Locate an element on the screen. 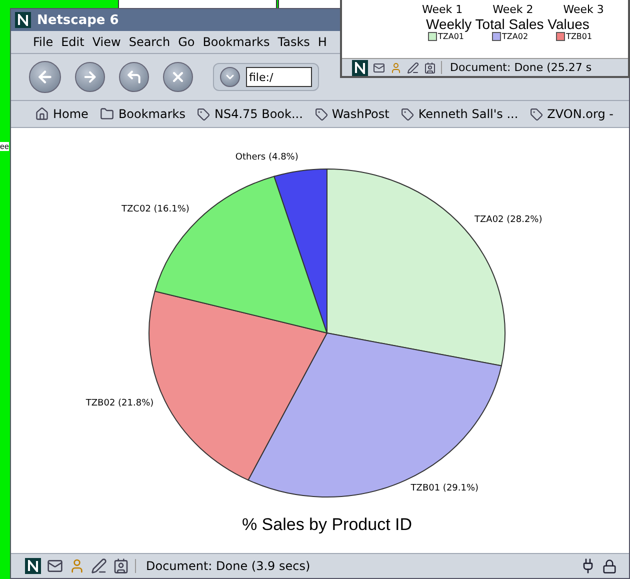  menu-item: H is located at coordinates (322, 42).